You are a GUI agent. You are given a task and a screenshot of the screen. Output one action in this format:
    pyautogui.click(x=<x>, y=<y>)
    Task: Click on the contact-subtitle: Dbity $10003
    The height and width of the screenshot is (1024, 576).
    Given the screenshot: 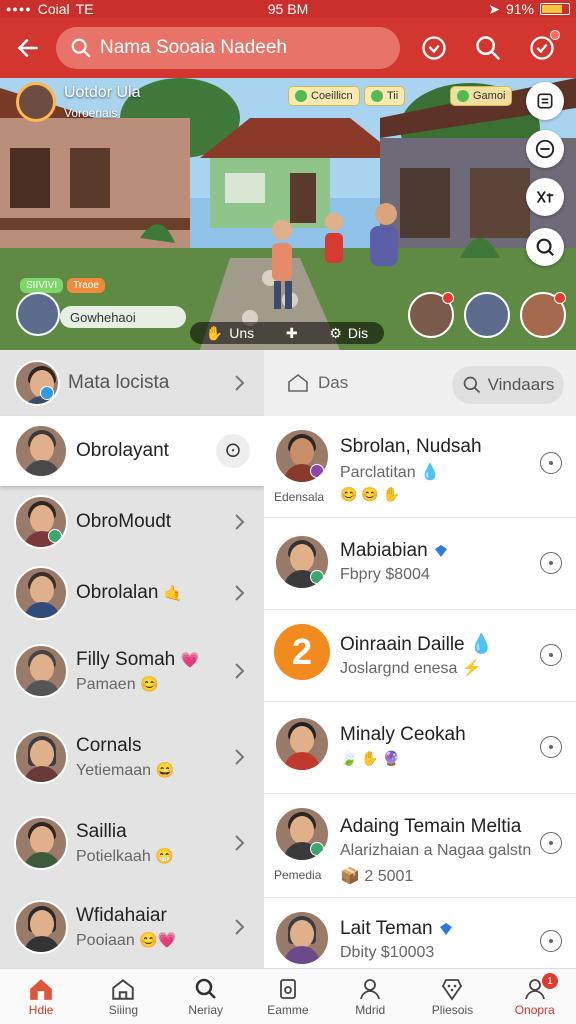 What is the action you would take?
    pyautogui.click(x=387, y=952)
    